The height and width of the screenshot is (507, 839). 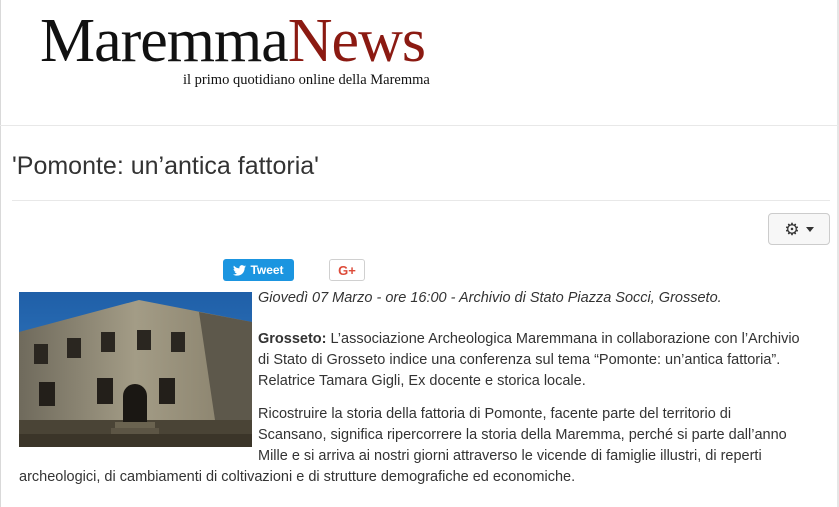 I want to click on google-plus-icon: G+, so click(x=347, y=270).